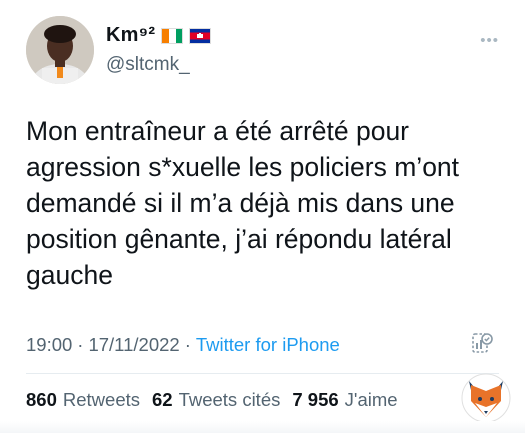 The width and height of the screenshot is (525, 433). Describe the element at coordinates (262, 373) in the screenshot. I see `divider` at that location.